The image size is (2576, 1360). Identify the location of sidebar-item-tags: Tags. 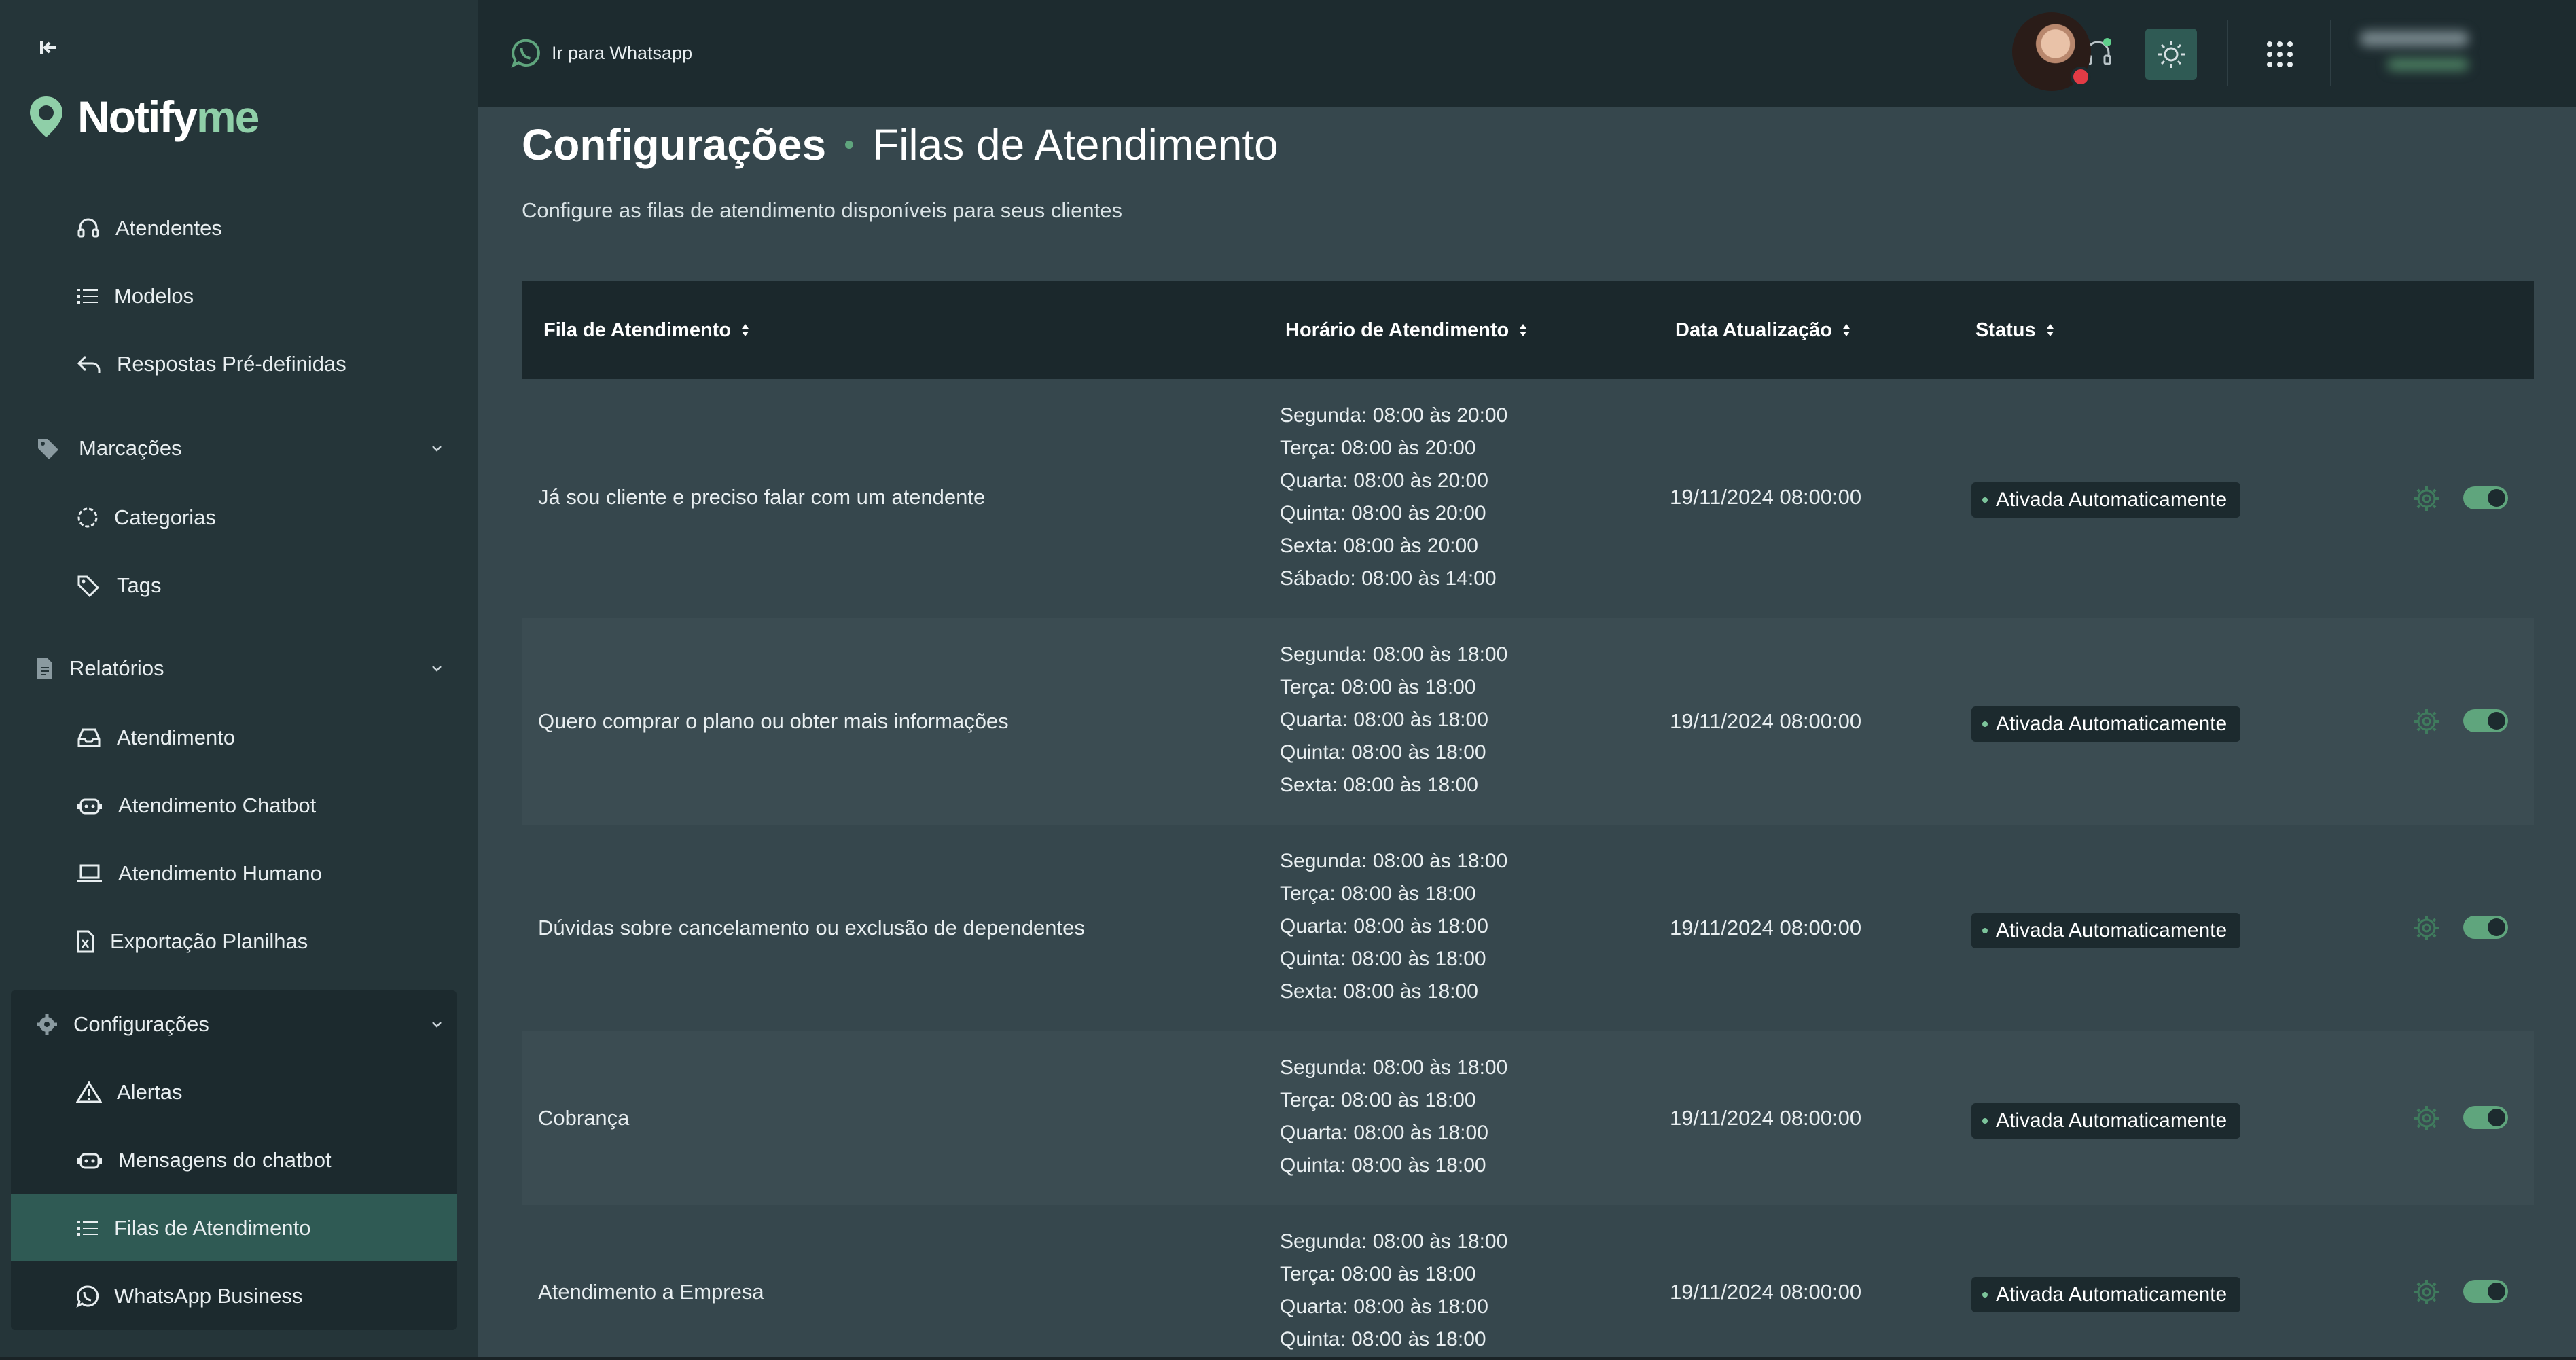
(119, 585).